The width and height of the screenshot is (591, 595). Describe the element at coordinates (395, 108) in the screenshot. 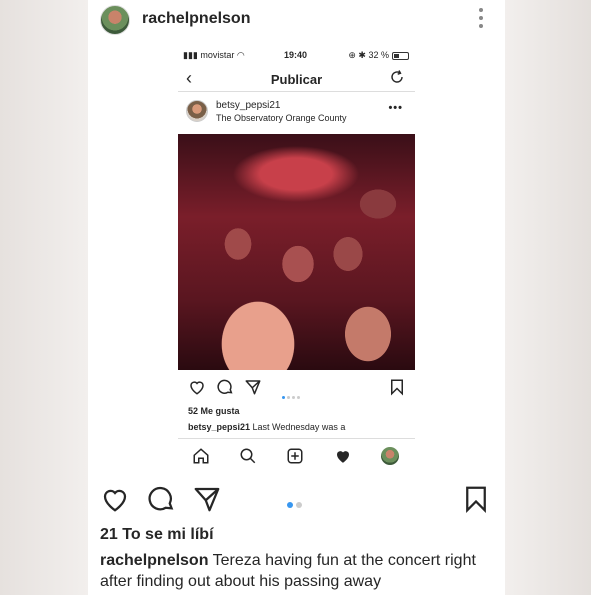

I see `more-icon: •••` at that location.